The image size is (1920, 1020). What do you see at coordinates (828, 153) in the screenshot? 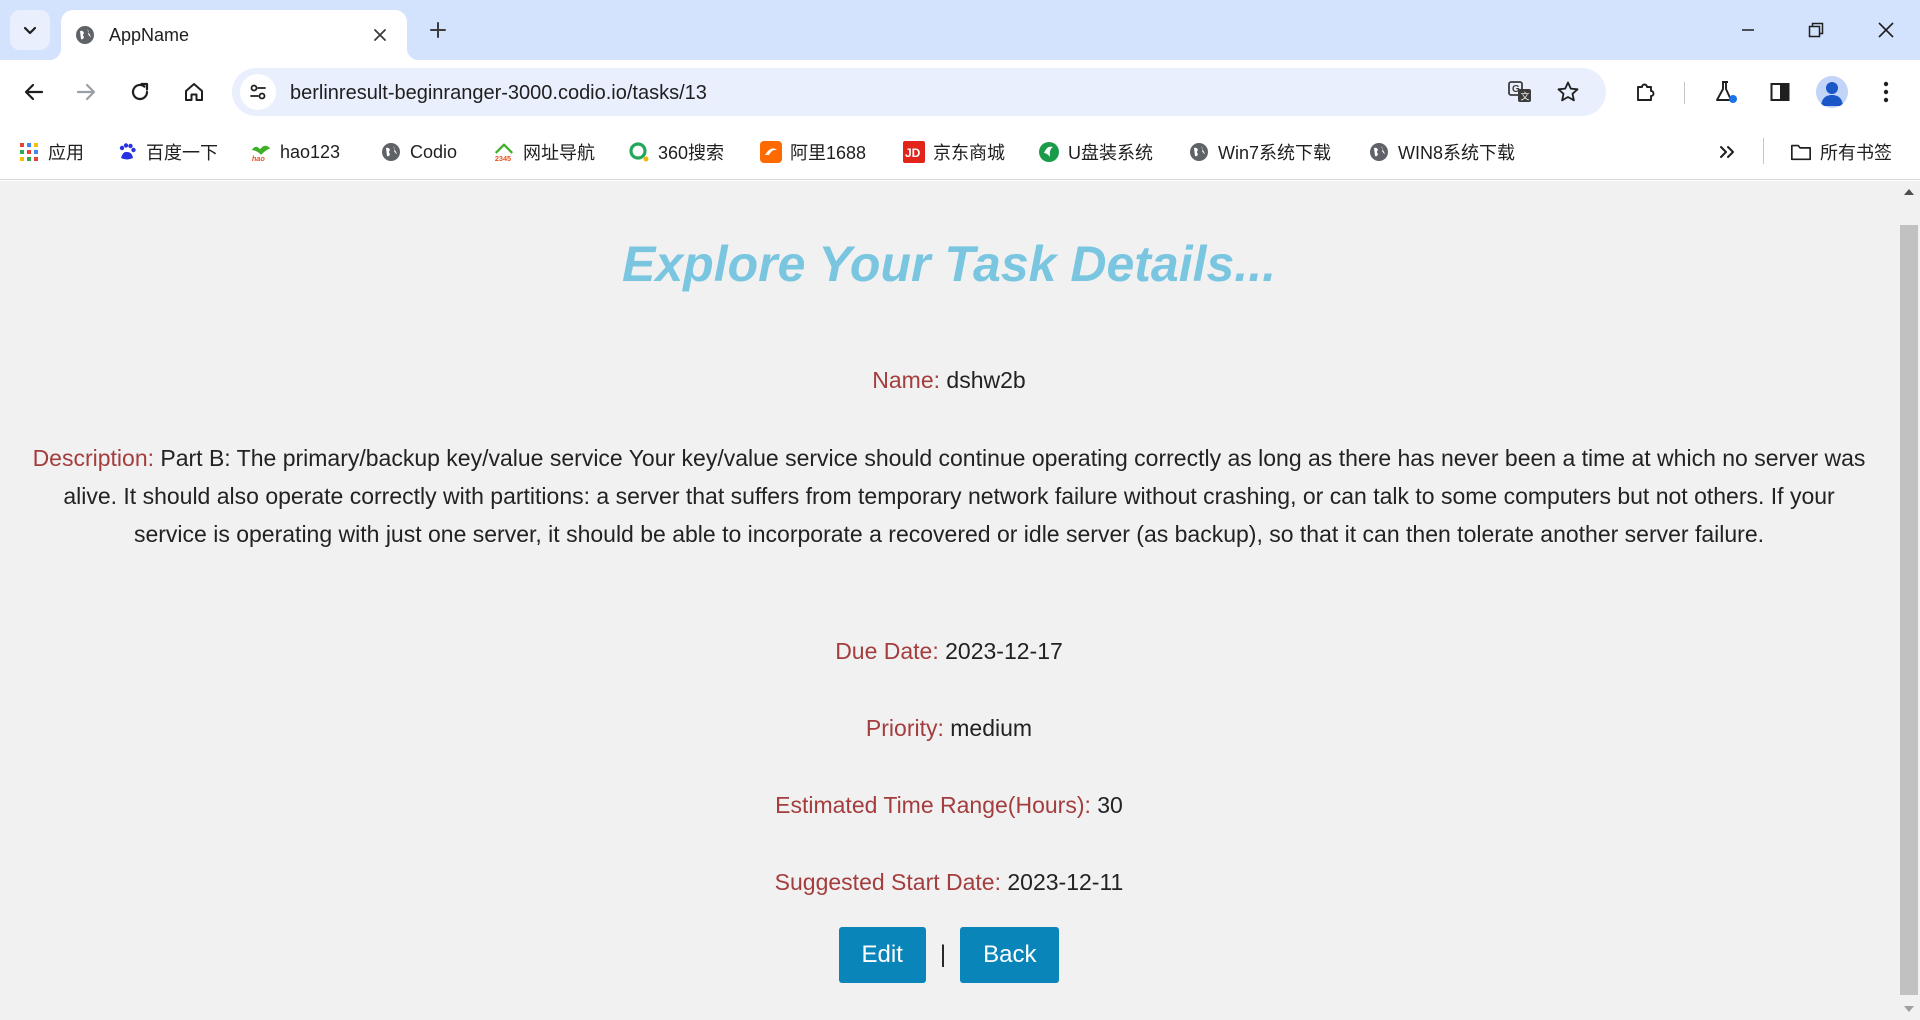
I see `bookmark-label: 阿里1688` at bounding box center [828, 153].